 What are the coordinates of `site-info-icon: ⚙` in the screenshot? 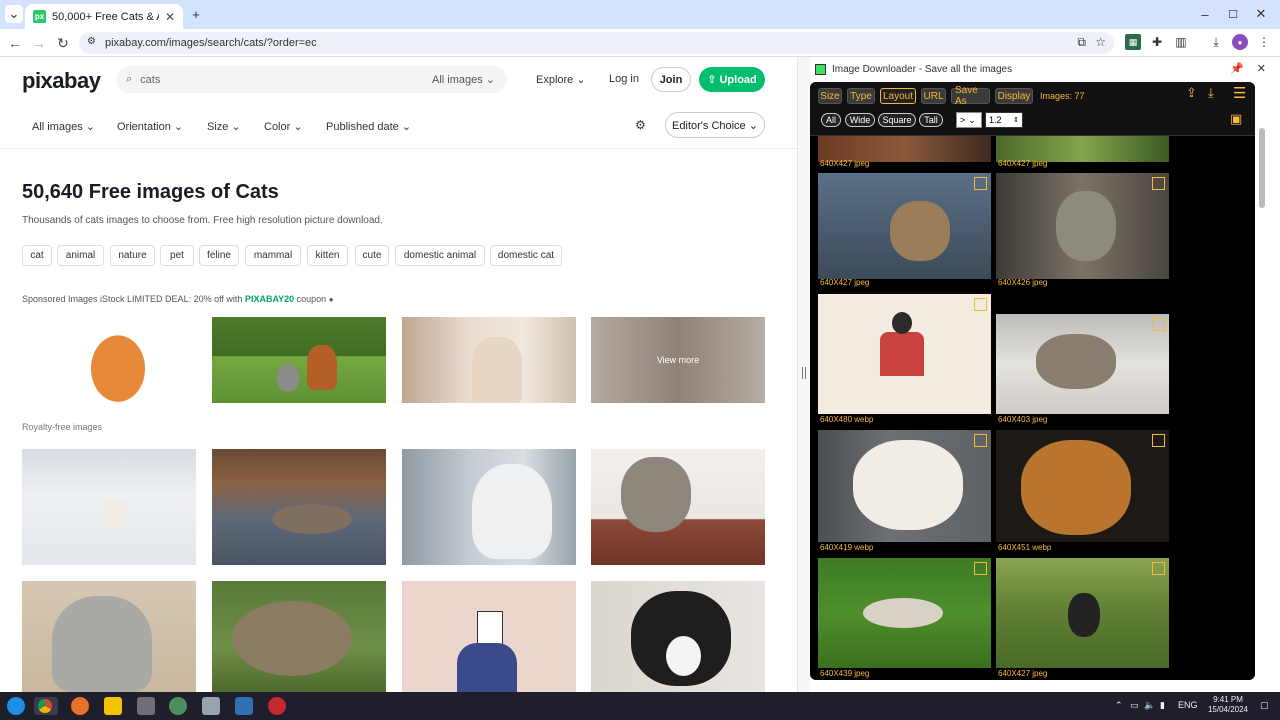 It's located at (91, 41).